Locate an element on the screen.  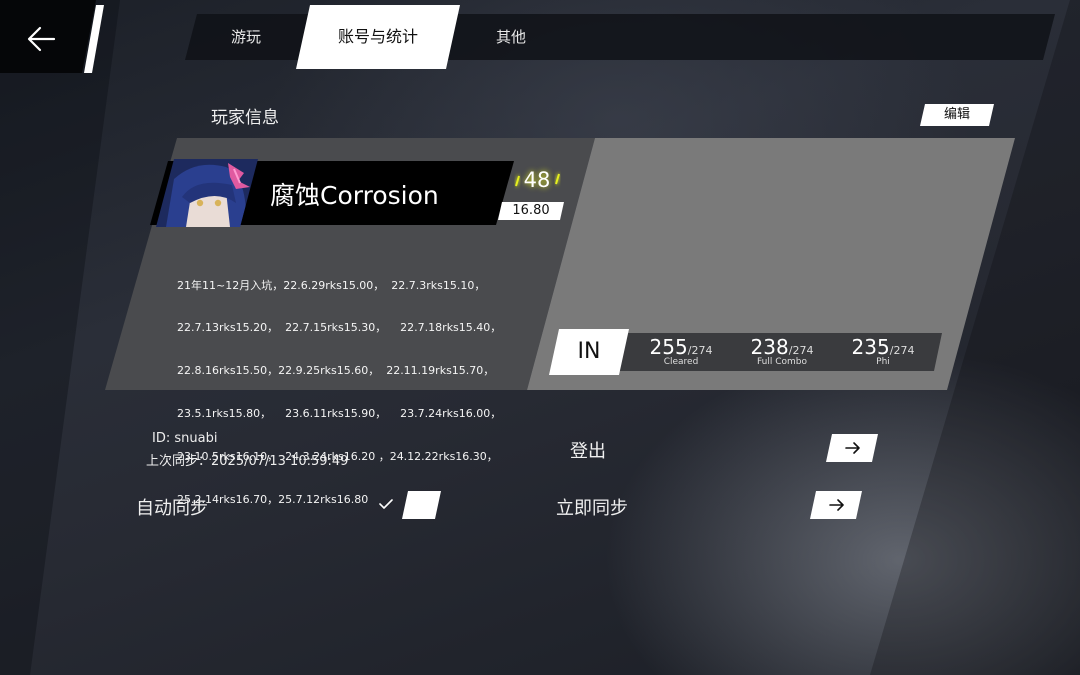
auto-sync-label: 自动同步 is located at coordinates (172, 508).